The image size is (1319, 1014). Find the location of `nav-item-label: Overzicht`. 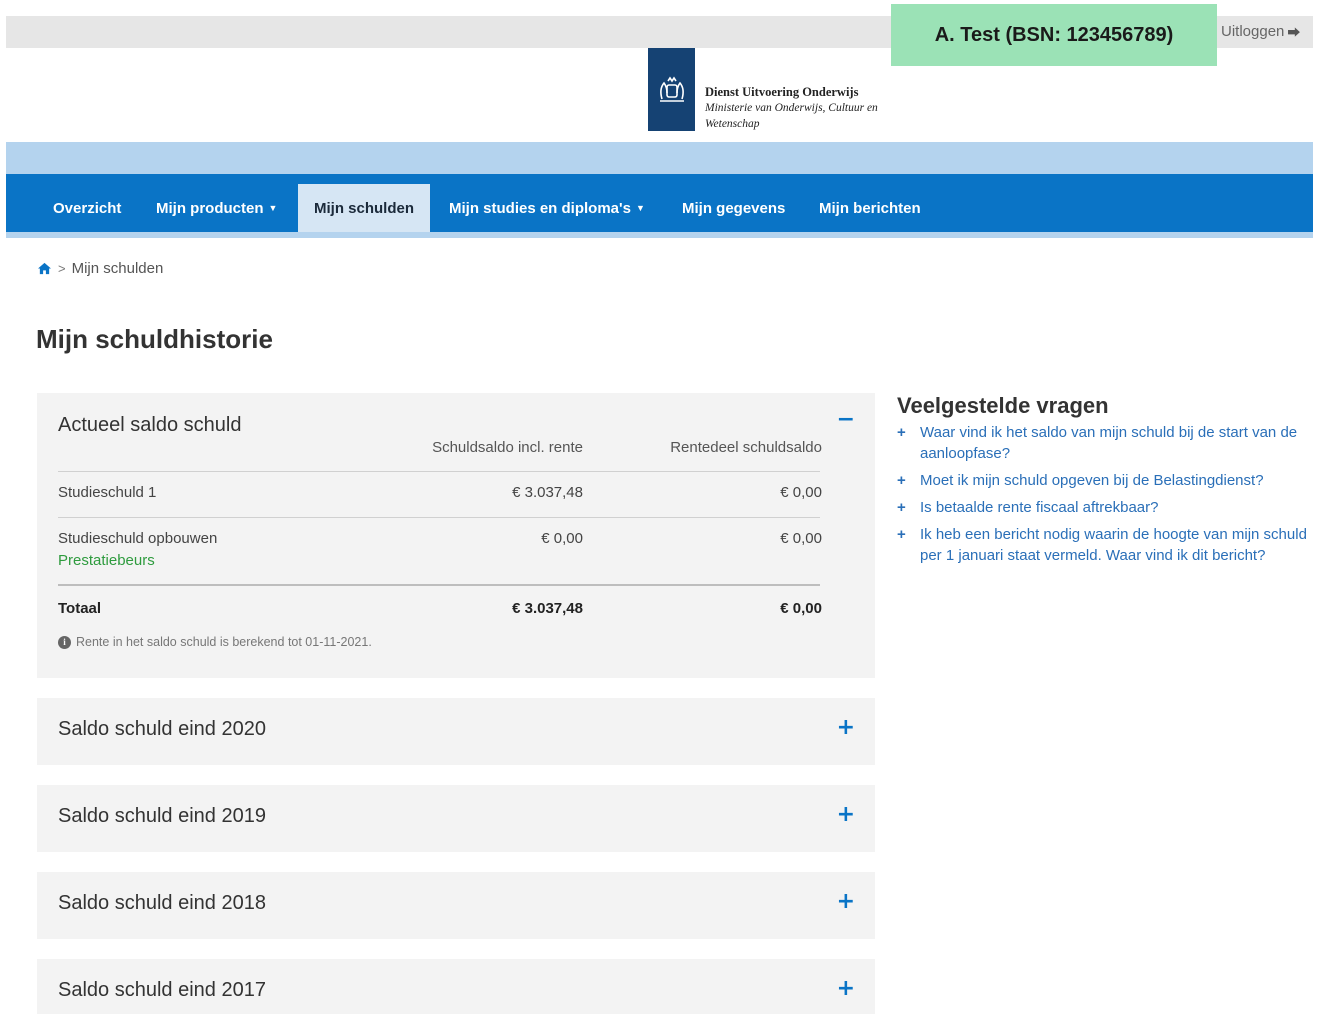

nav-item-label: Overzicht is located at coordinates (87, 208).